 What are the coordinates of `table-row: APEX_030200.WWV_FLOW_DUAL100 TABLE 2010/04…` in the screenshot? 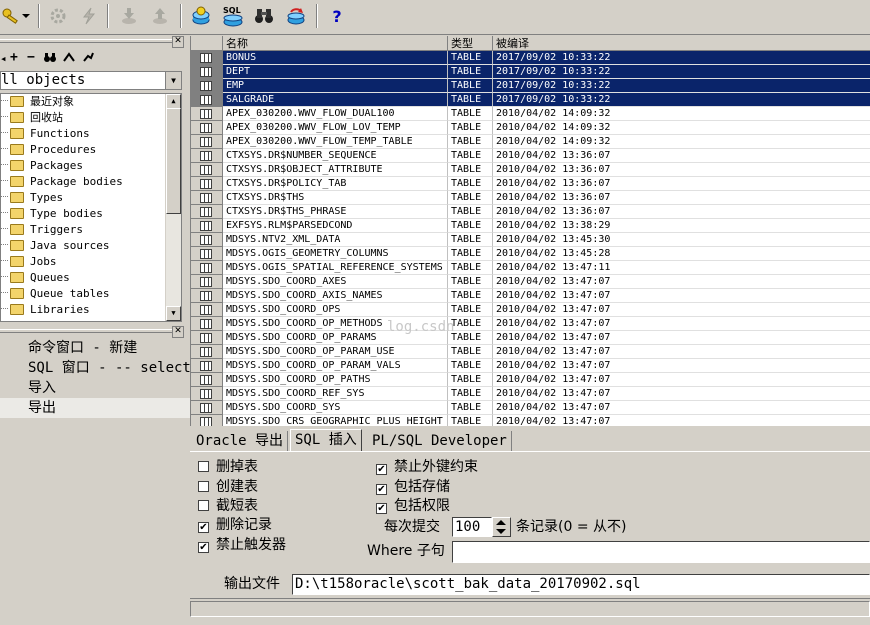 It's located at (530, 114).